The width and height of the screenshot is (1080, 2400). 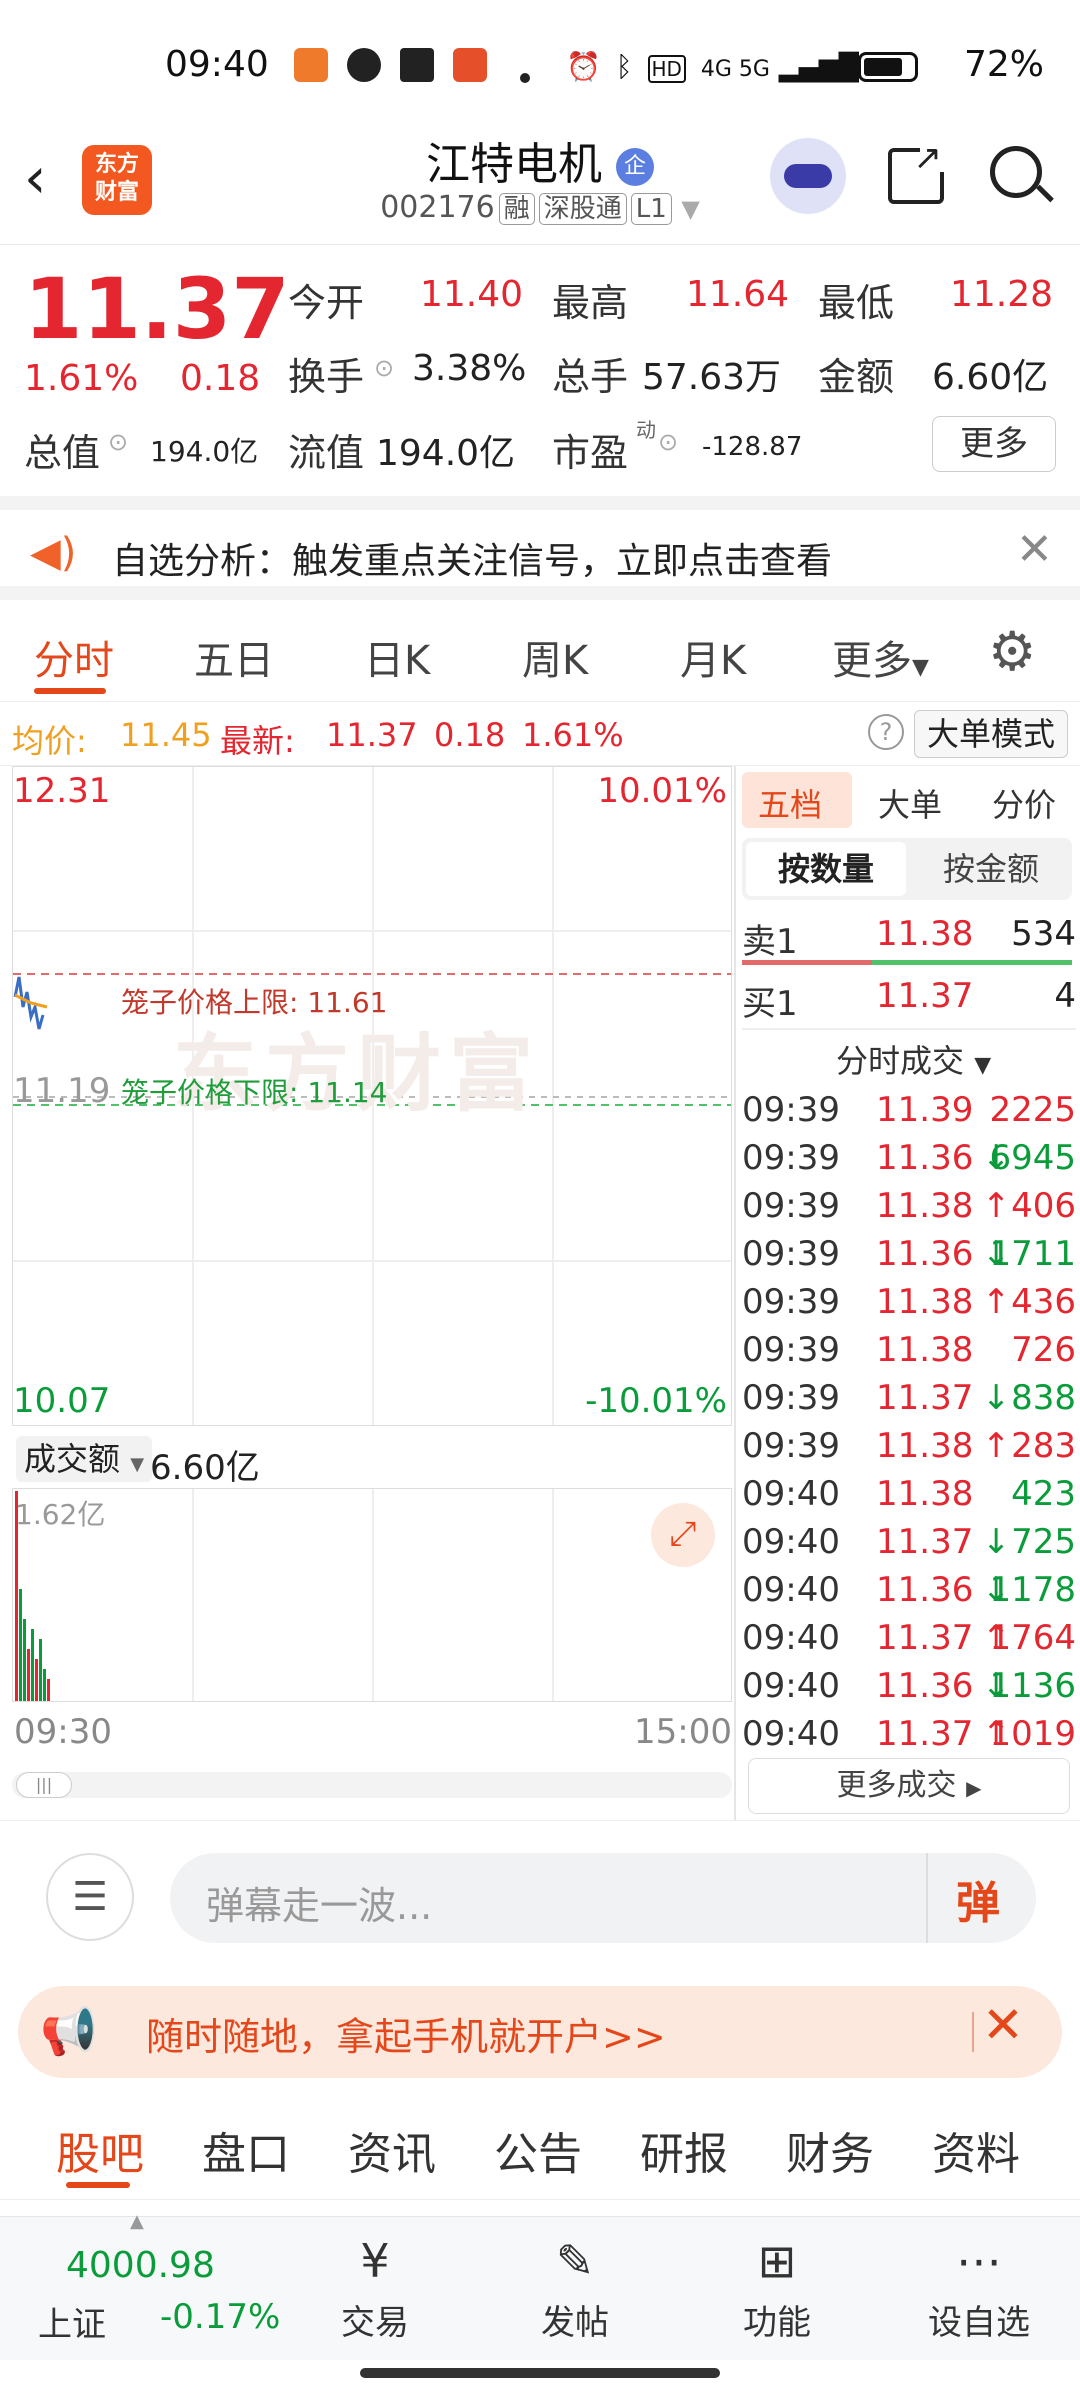 I want to click on tab-5day: 五日, so click(x=234, y=657).